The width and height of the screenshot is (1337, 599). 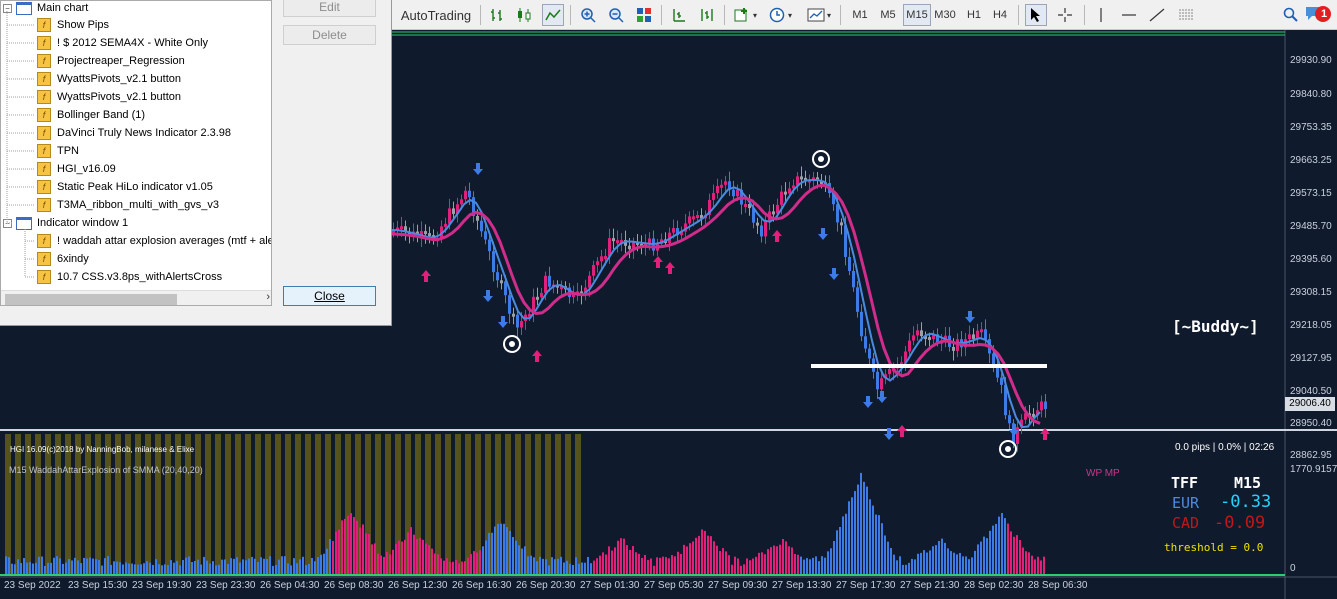 I want to click on timeframe-h1: H1, so click(x=974, y=15).